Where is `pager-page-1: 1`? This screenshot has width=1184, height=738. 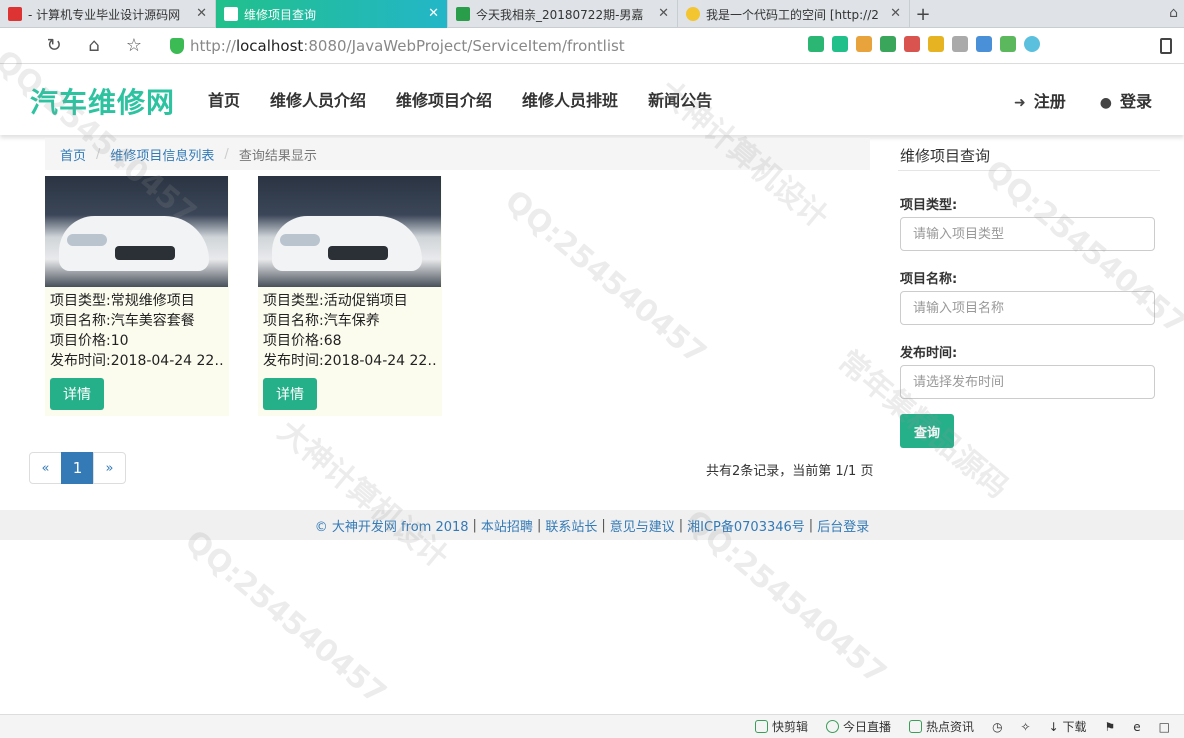
pager-page-1: 1 is located at coordinates (77, 468).